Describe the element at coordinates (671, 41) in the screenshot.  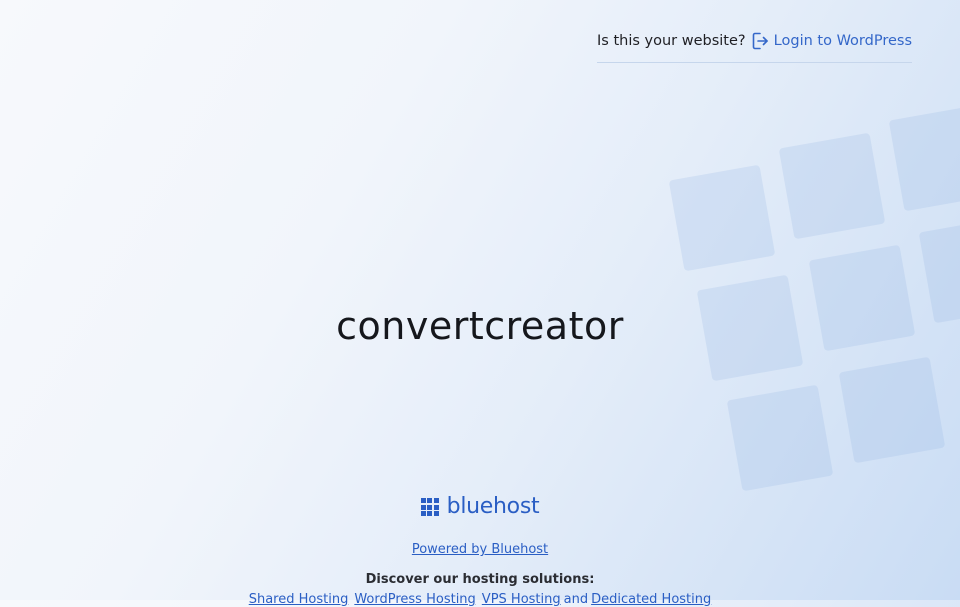
I see `ownership-question: Is this your website?` at that location.